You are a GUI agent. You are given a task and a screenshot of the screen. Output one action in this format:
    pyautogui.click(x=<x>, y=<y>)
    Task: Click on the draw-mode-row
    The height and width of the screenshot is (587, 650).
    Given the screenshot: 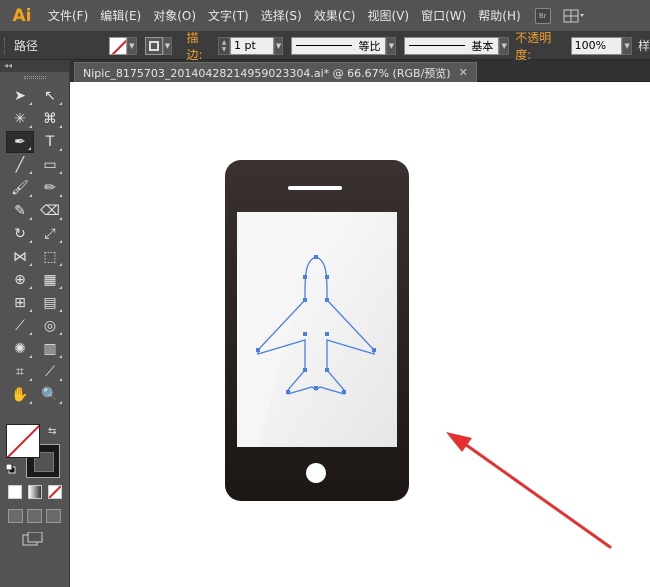 What is the action you would take?
    pyautogui.click(x=34, y=516)
    